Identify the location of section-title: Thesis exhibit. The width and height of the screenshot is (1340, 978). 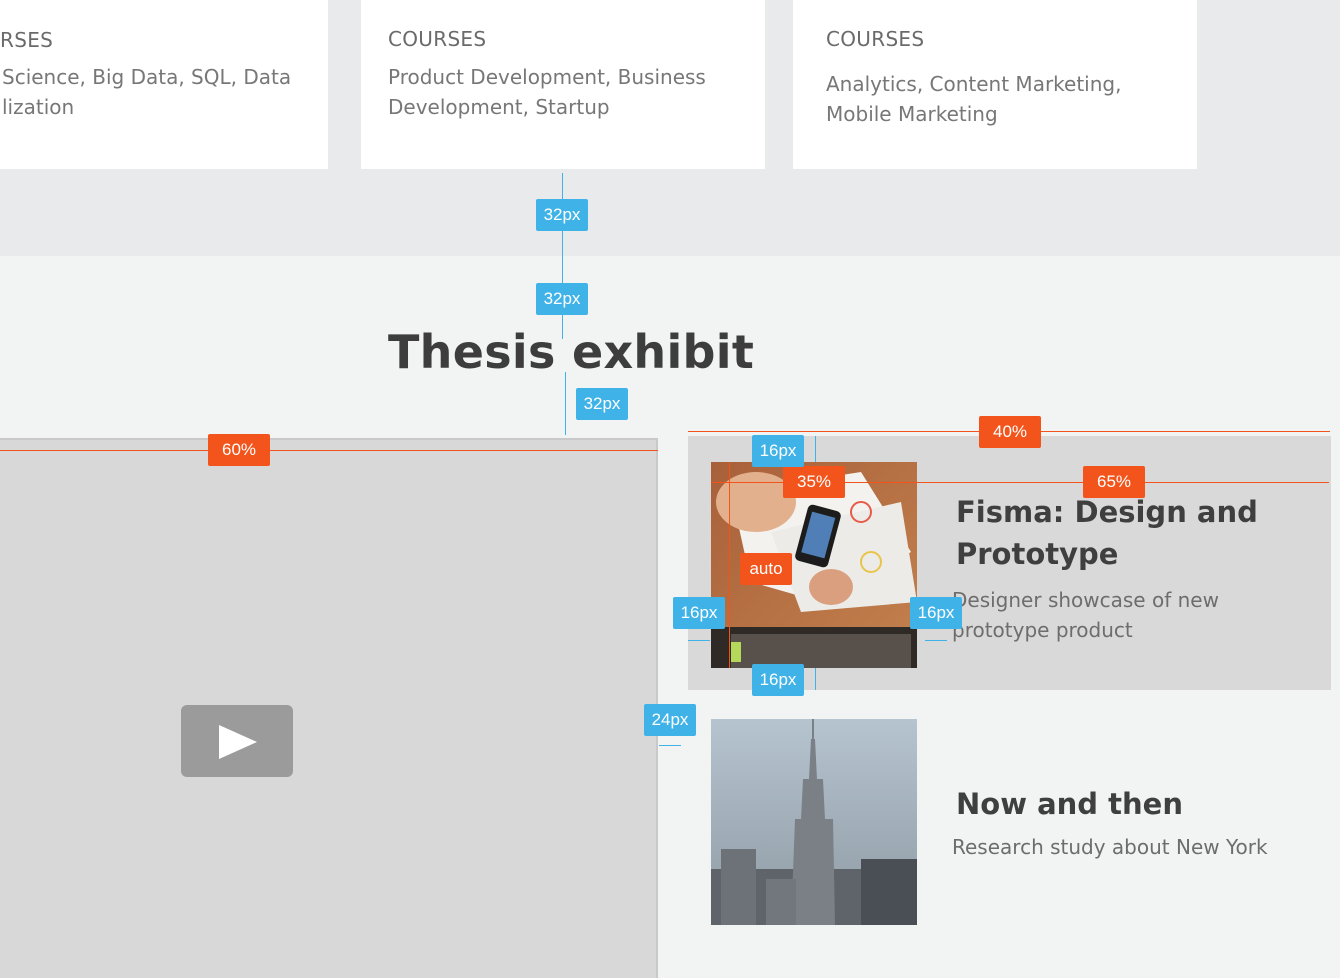
(571, 352).